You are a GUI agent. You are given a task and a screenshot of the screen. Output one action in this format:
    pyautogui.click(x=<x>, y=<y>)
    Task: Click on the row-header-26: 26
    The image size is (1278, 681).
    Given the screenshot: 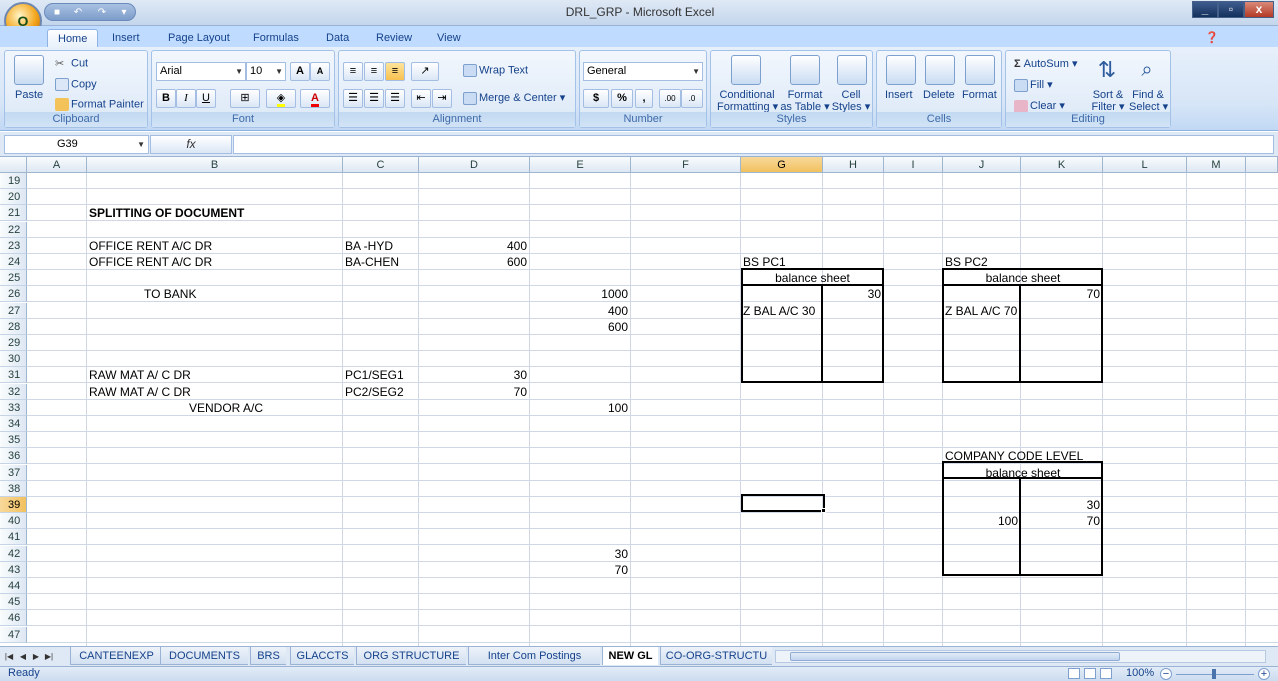 What is the action you would take?
    pyautogui.click(x=13, y=294)
    